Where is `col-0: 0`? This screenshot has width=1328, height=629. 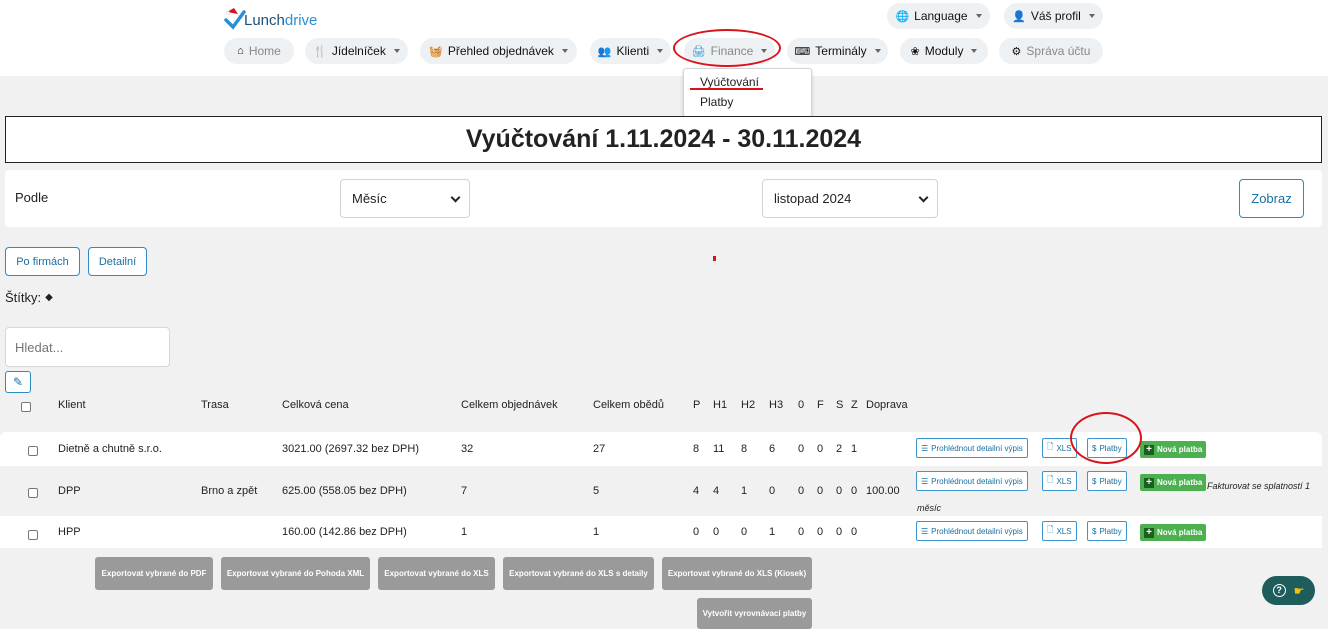
col-0: 0 is located at coordinates (801, 405).